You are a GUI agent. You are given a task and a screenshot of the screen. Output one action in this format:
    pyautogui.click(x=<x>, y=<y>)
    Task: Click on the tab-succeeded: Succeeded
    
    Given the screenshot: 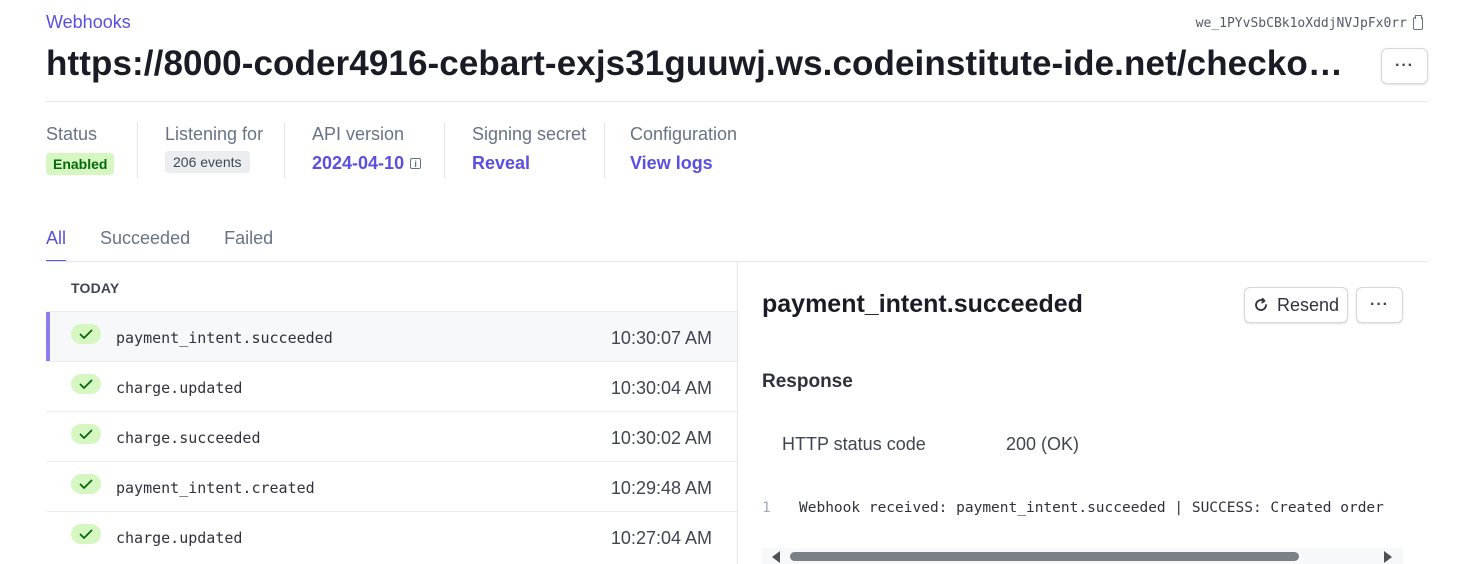 What is the action you would take?
    pyautogui.click(x=145, y=243)
    